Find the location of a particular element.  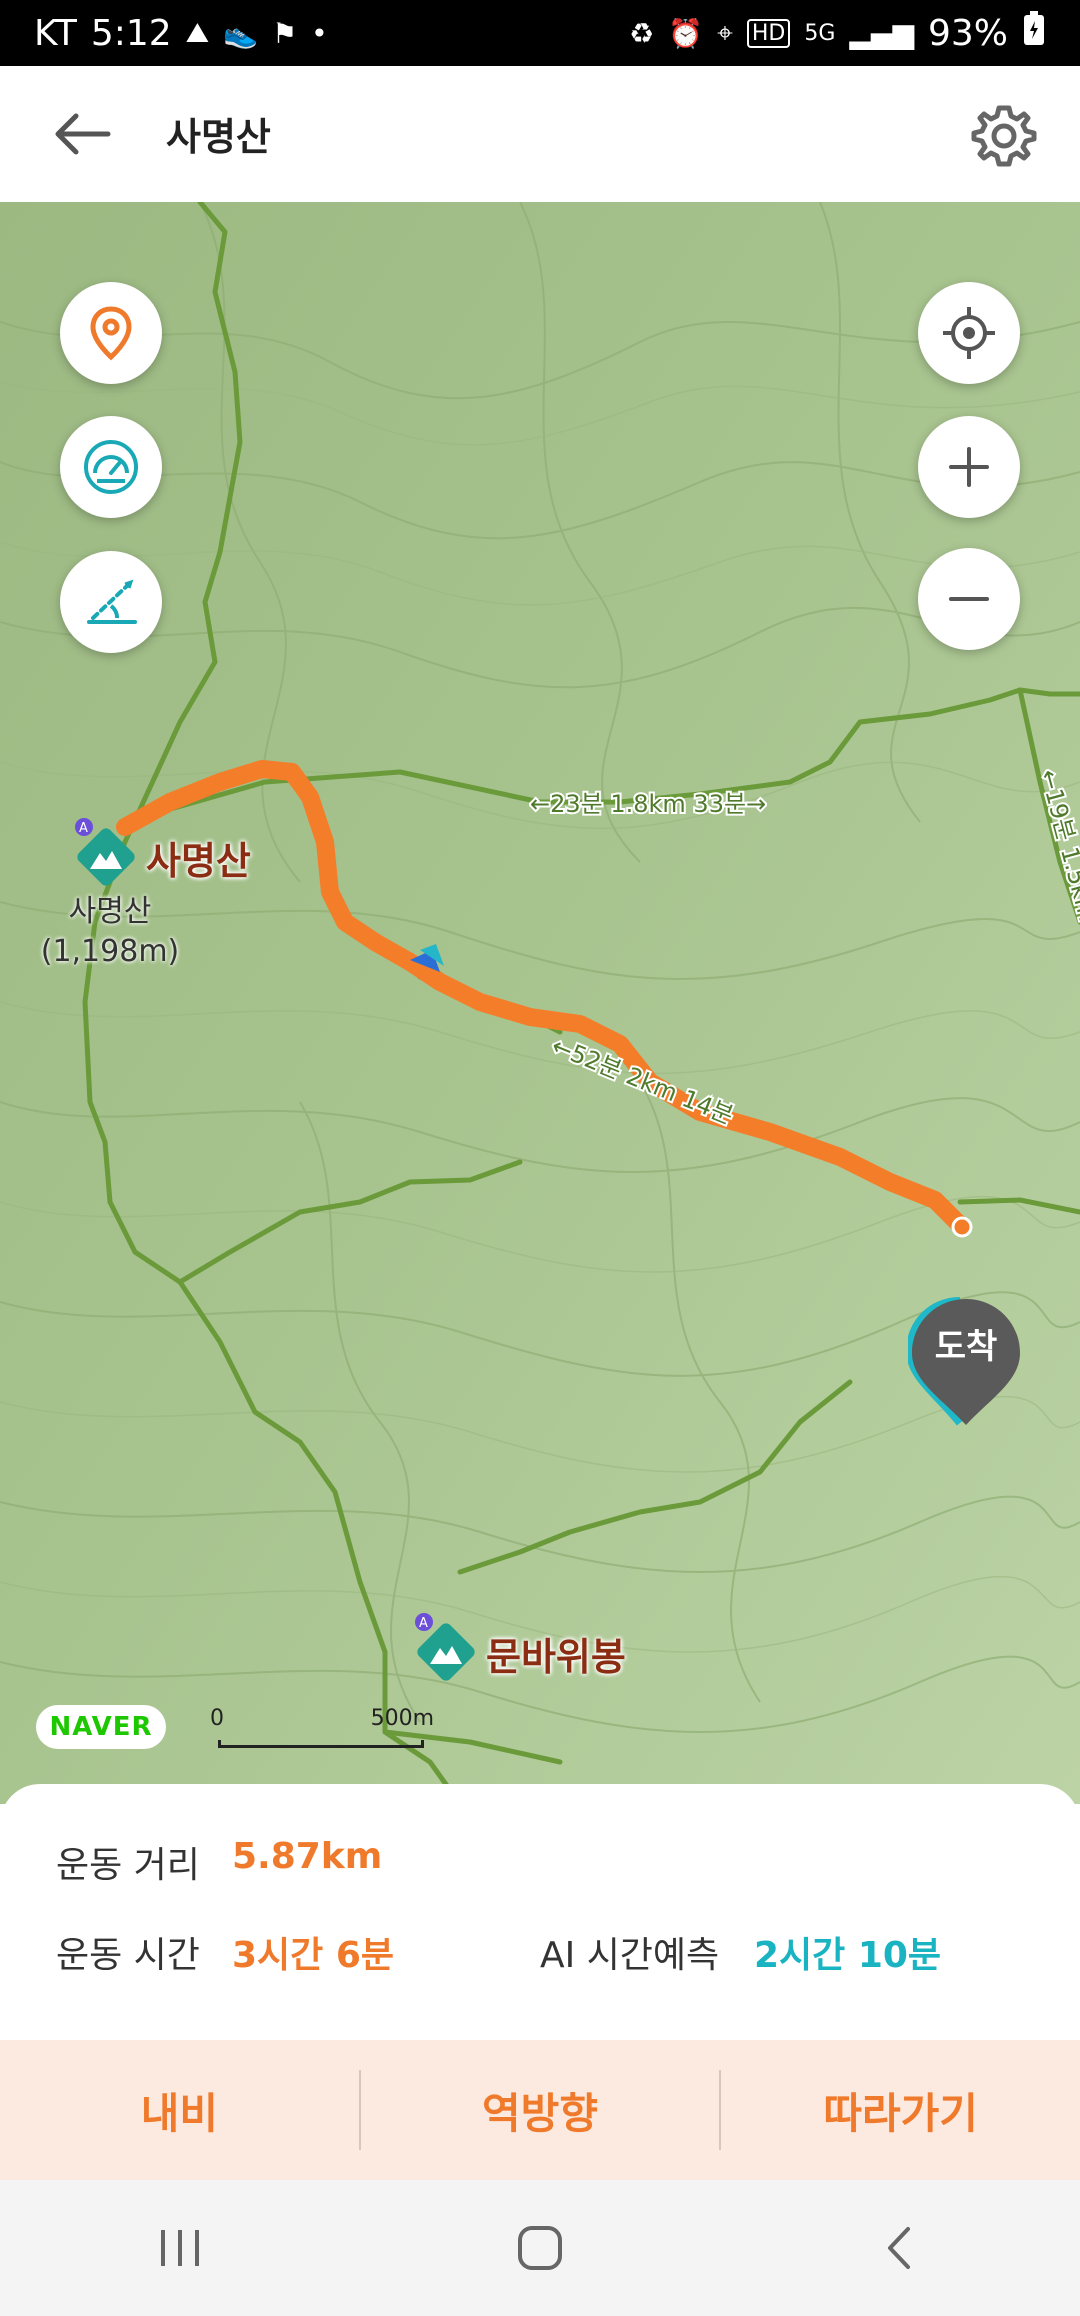

battery-icon is located at coordinates (1034, 33).